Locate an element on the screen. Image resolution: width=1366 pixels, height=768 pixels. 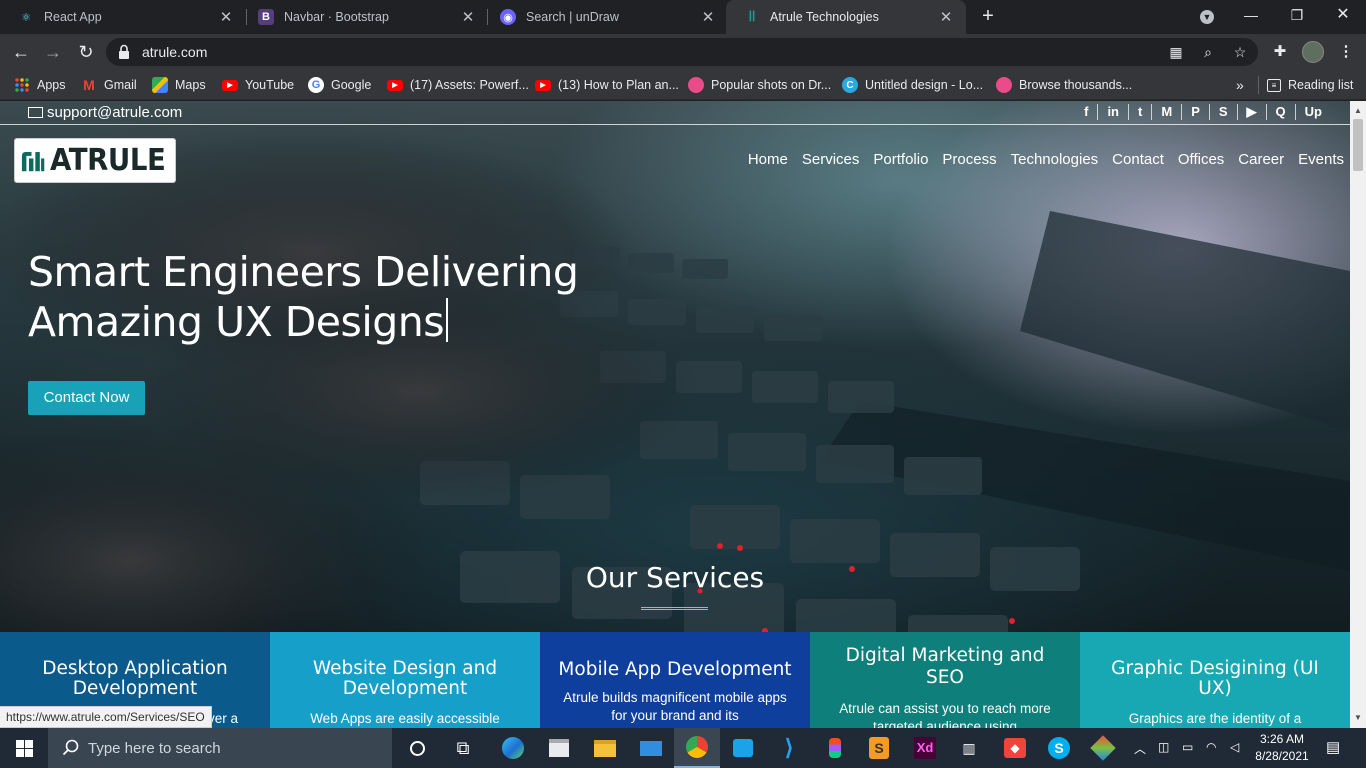
file-explorer-icon is located at coordinates (605, 748).